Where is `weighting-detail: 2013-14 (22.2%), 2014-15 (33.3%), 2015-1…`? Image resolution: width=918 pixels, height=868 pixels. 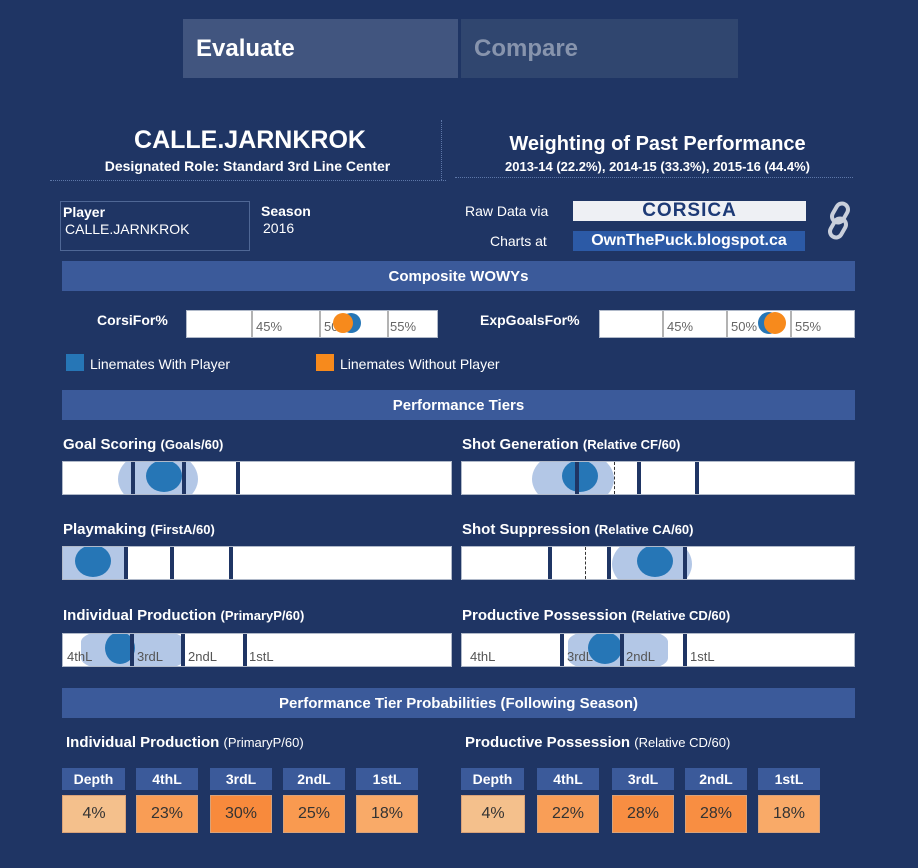 weighting-detail: 2013-14 (22.2%), 2014-15 (33.3%), 2015-1… is located at coordinates (657, 166).